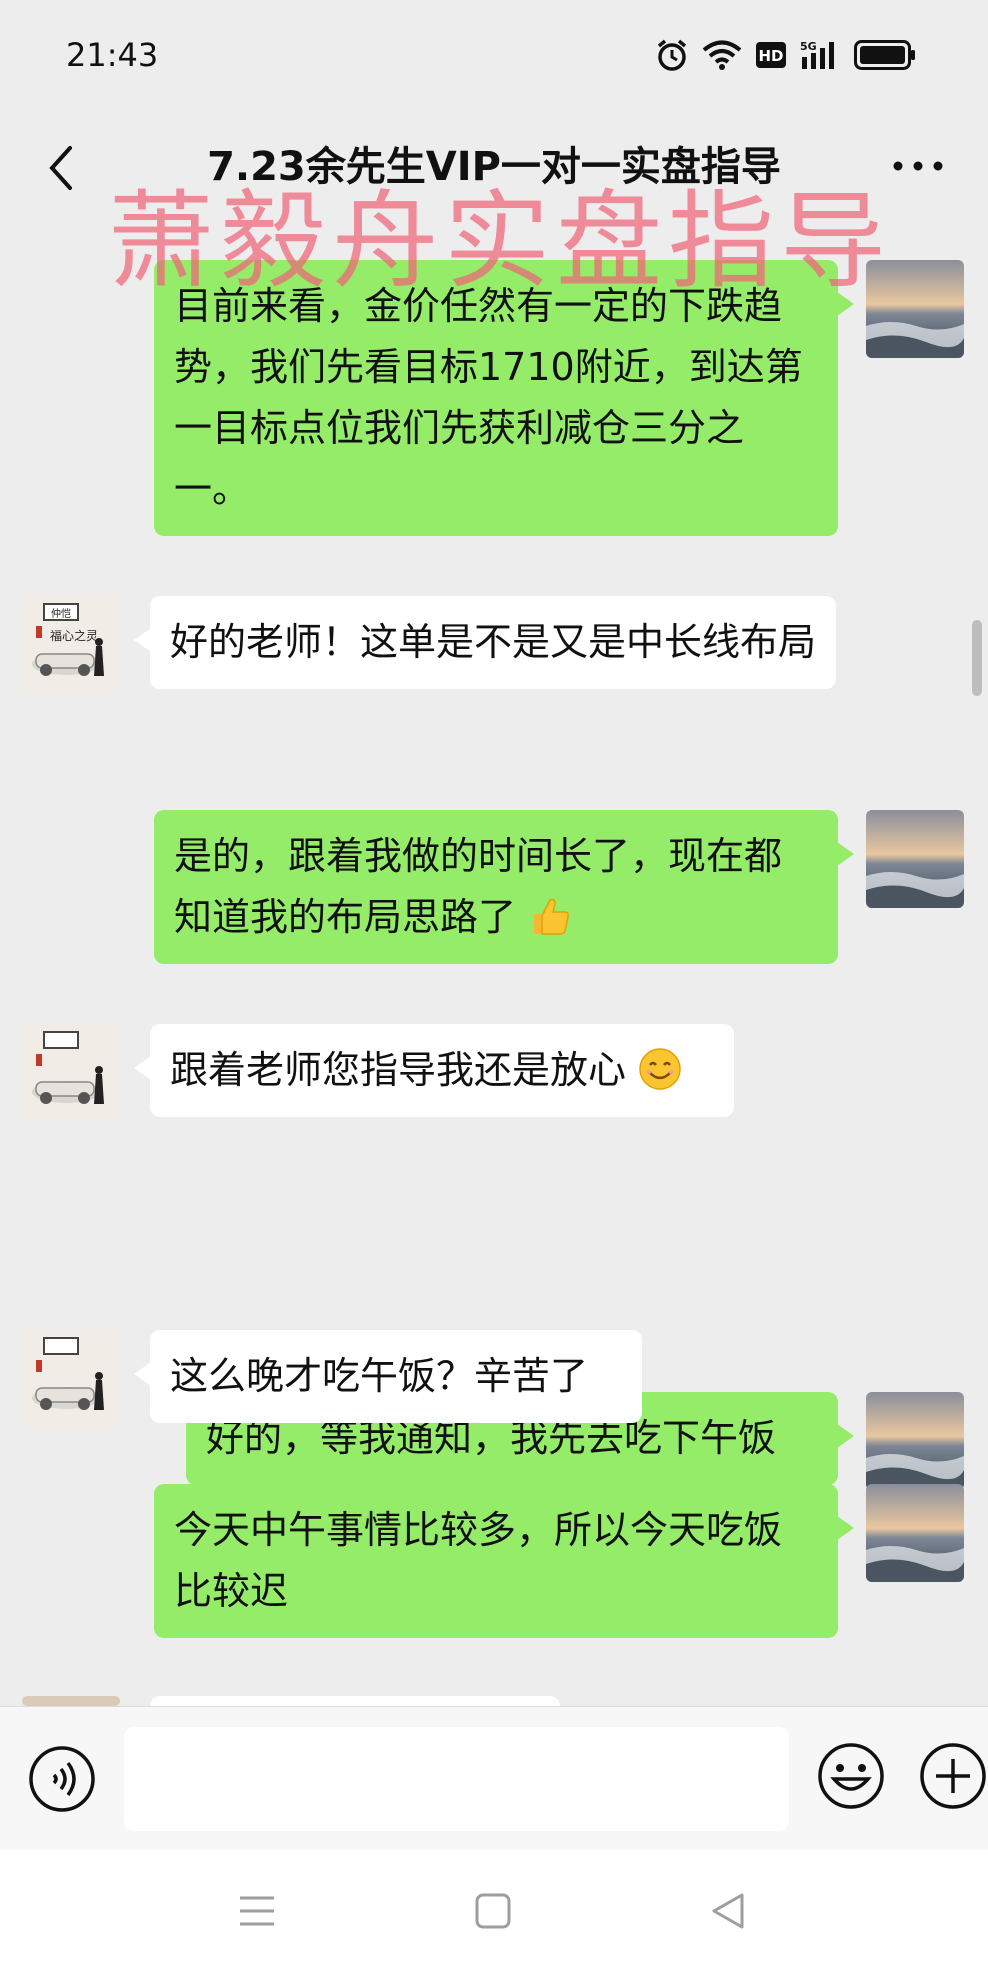 The image size is (988, 1972). I want to click on message-bubble-sent: 今天中午事情比较多，所以今天吃饭比较迟, so click(504, 1561).